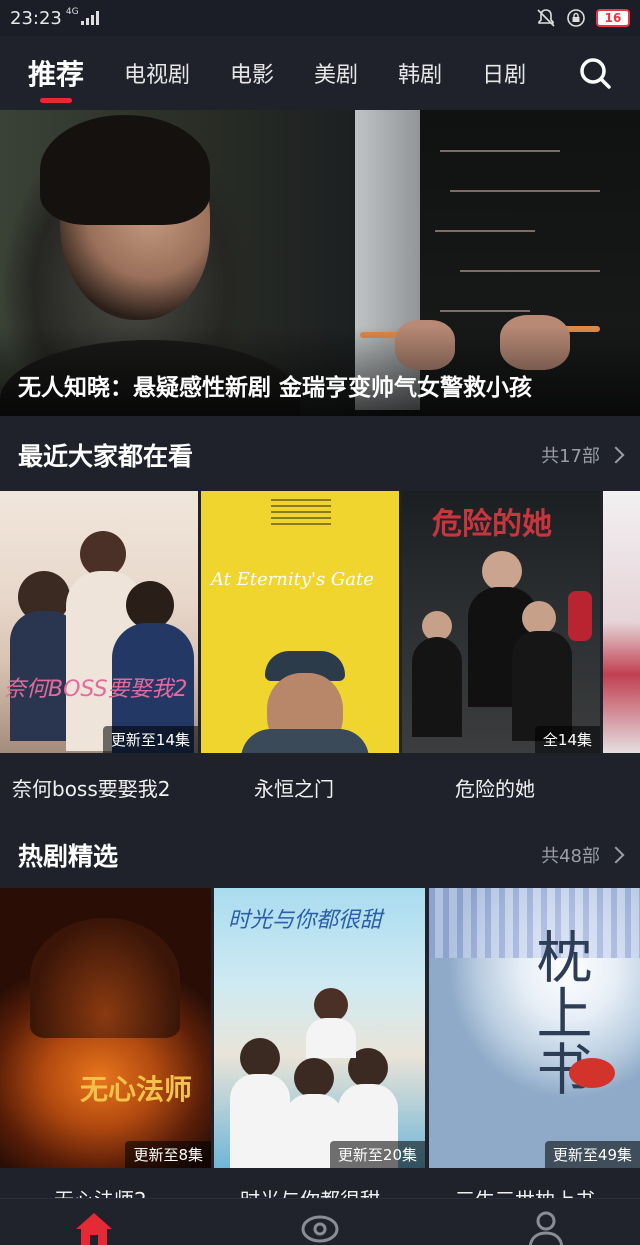  Describe the element at coordinates (89, 18) in the screenshot. I see `signal-icon` at that location.